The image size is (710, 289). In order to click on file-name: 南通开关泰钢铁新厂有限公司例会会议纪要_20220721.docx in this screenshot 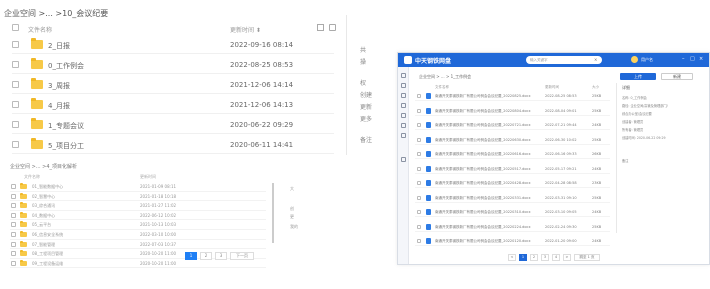, I will do `click(483, 125)`.